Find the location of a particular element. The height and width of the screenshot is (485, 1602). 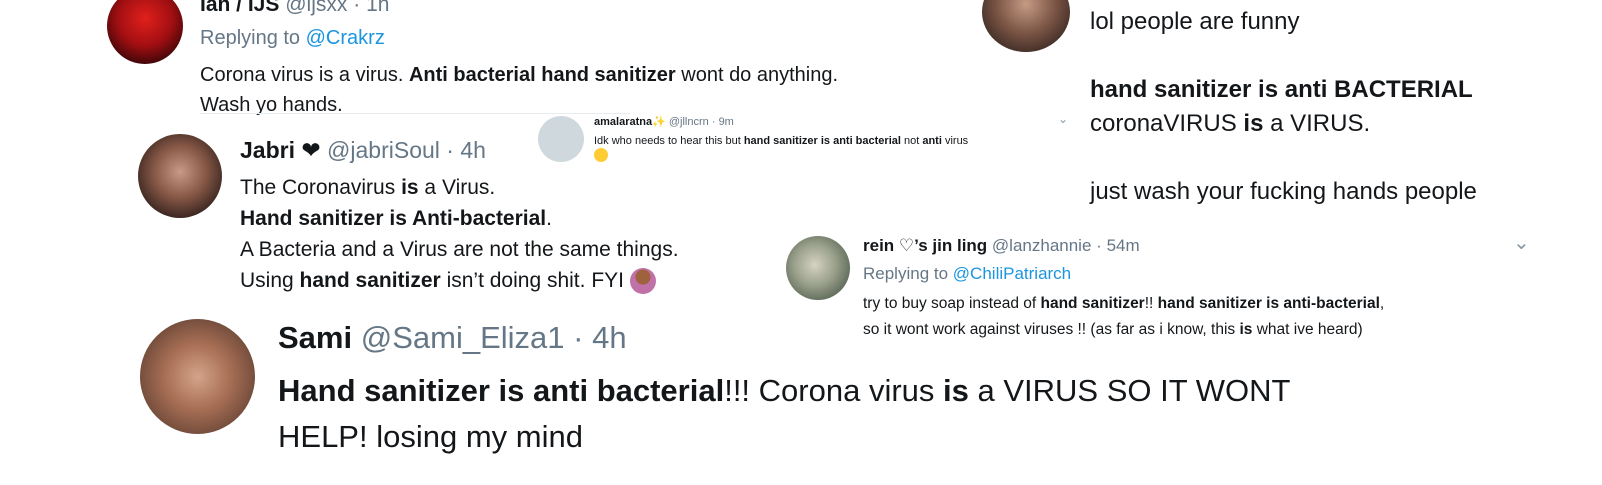

replying-to: Replying to @ChiliPatriarch is located at coordinates (967, 274).